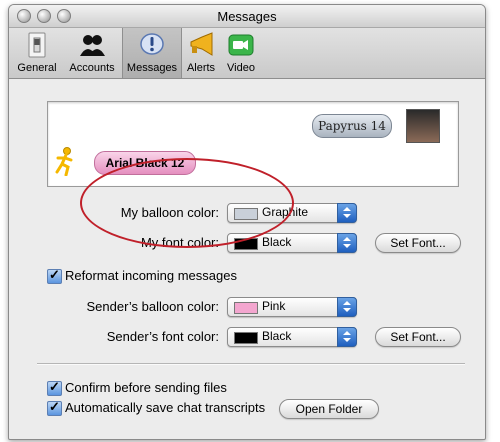 The image size is (500, 442). Describe the element at coordinates (54, 407) in the screenshot. I see `save-transcripts-checkbox` at that location.